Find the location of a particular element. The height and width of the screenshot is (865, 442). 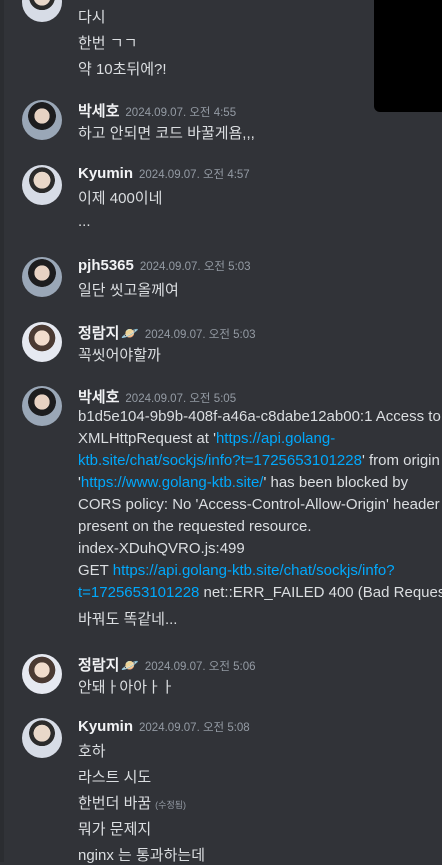

timestamp: 2024.09.07. 오전 4:55 is located at coordinates (180, 113).